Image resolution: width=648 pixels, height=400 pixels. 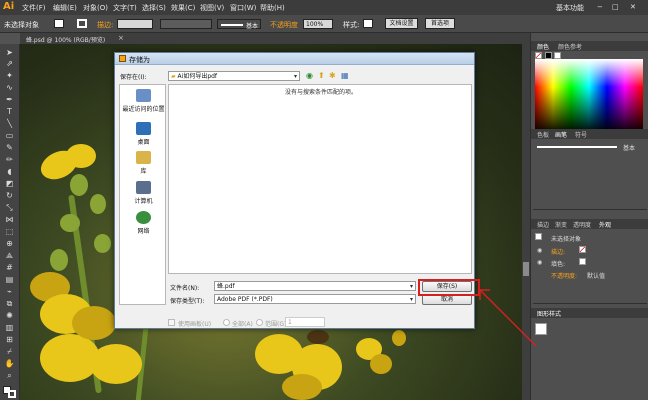 What do you see at coordinates (561, 134) in the screenshot?
I see `tab-brushes: 画笔` at bounding box center [561, 134].